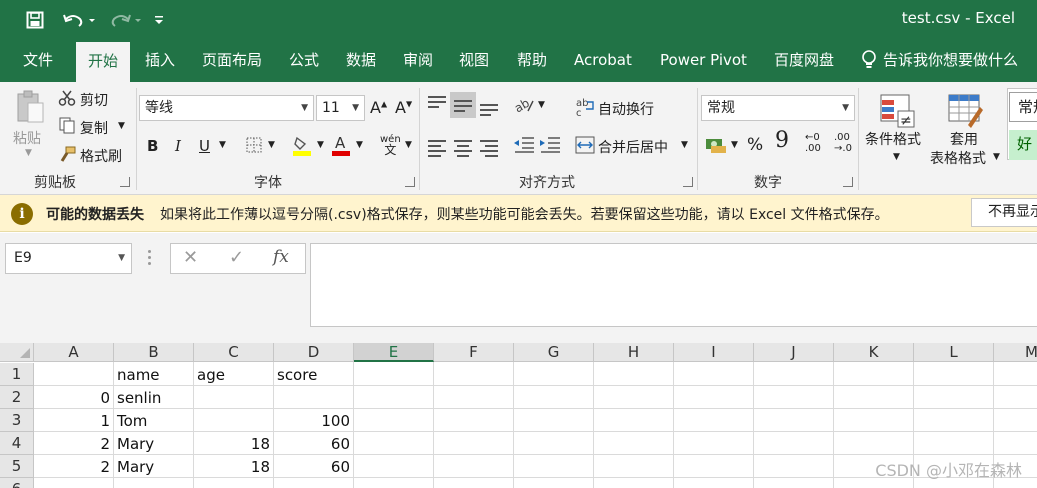 The width and height of the screenshot is (1037, 488). Describe the element at coordinates (684, 145) in the screenshot. I see `merge-dropdown-icon: ▼` at that location.